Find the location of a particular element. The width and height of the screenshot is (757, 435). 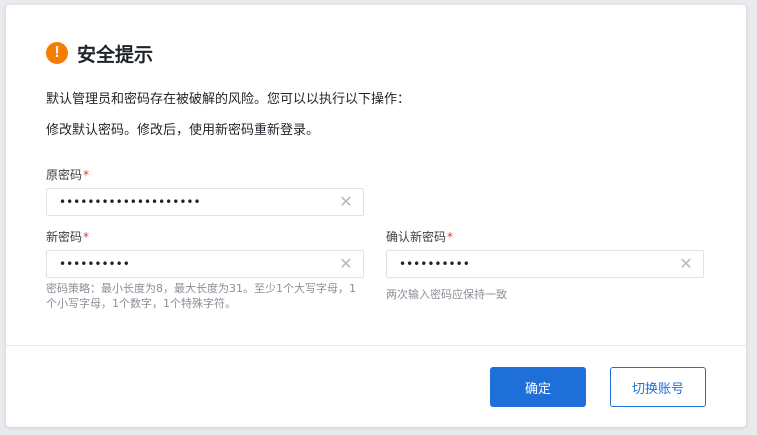

dialog-description-1: 默认管理员和密码存在被破解的风险。您可以以执行以下操作： is located at coordinates (228, 99).